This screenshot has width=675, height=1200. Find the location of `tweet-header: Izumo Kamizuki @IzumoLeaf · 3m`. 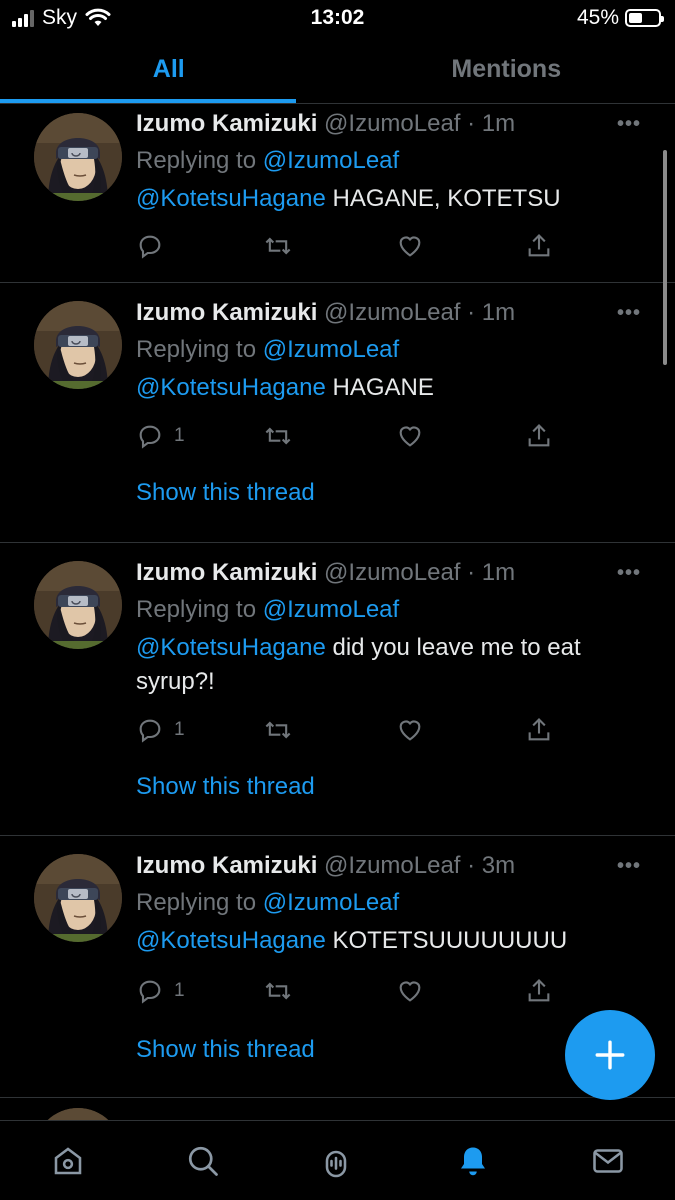

tweet-header: Izumo Kamizuki @IzumoLeaf · 3m is located at coordinates (326, 865).